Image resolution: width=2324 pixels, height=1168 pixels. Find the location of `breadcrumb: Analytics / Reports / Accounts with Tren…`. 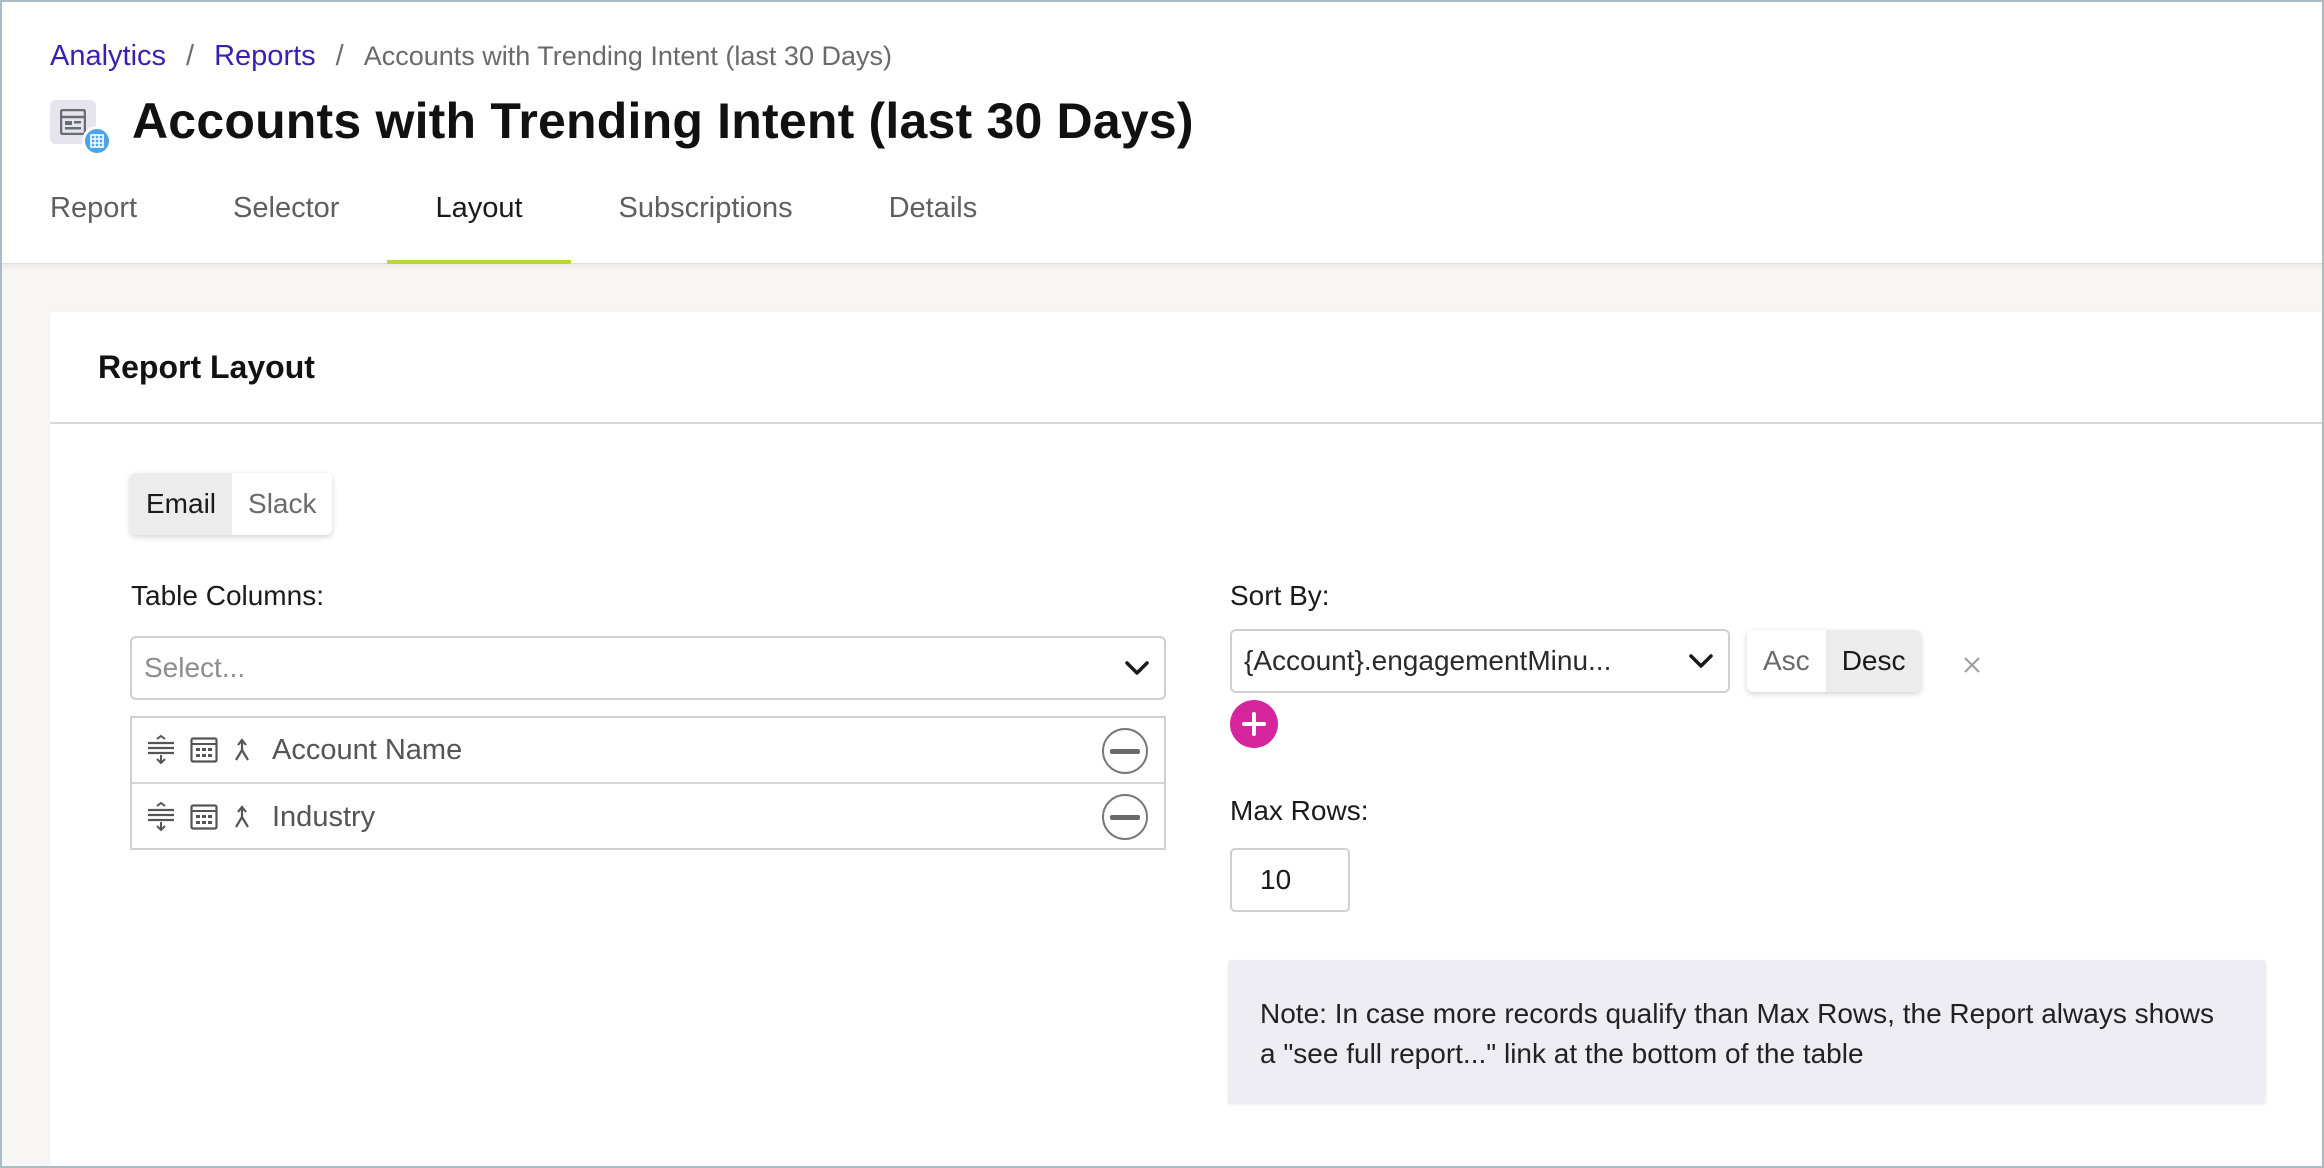

breadcrumb: Analytics / Reports / Accounts with Tren… is located at coordinates (471, 56).